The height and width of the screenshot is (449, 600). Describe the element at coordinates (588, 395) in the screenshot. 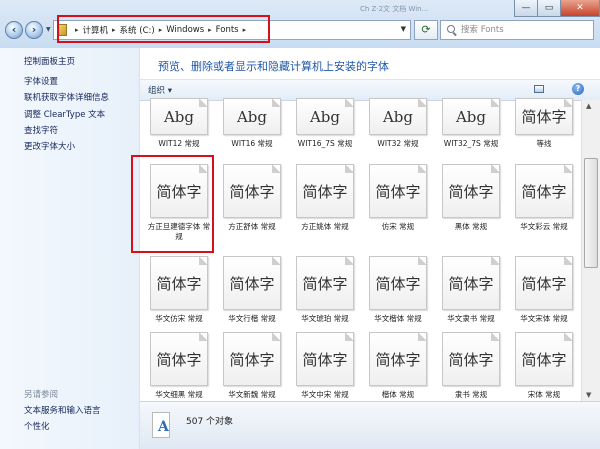

I see `scroll-down-arrow: ▼` at that location.